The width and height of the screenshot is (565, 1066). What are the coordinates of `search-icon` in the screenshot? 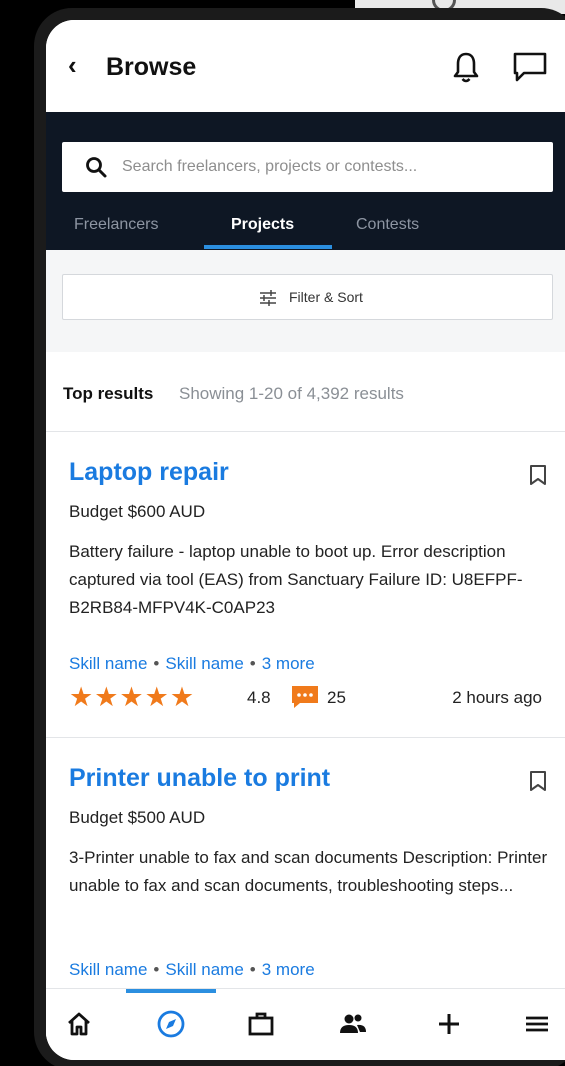 It's located at (96, 167).